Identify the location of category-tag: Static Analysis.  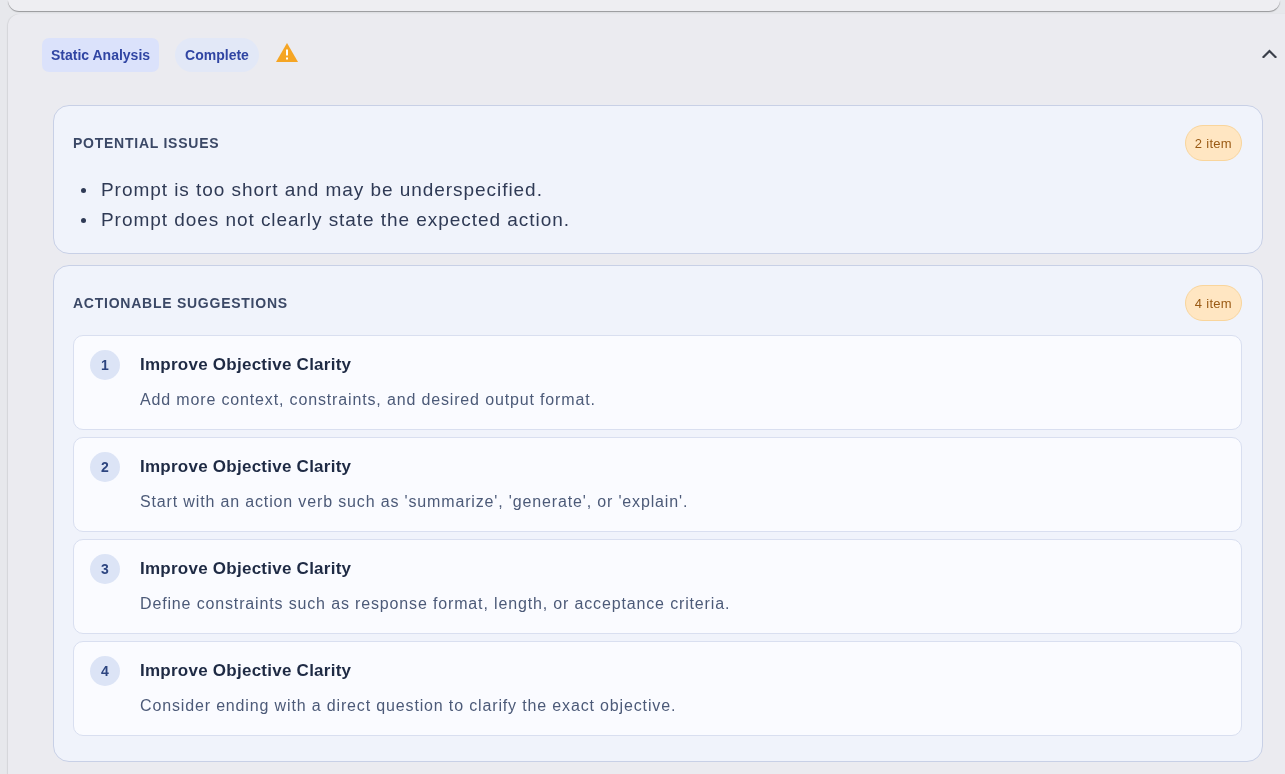
(101, 55).